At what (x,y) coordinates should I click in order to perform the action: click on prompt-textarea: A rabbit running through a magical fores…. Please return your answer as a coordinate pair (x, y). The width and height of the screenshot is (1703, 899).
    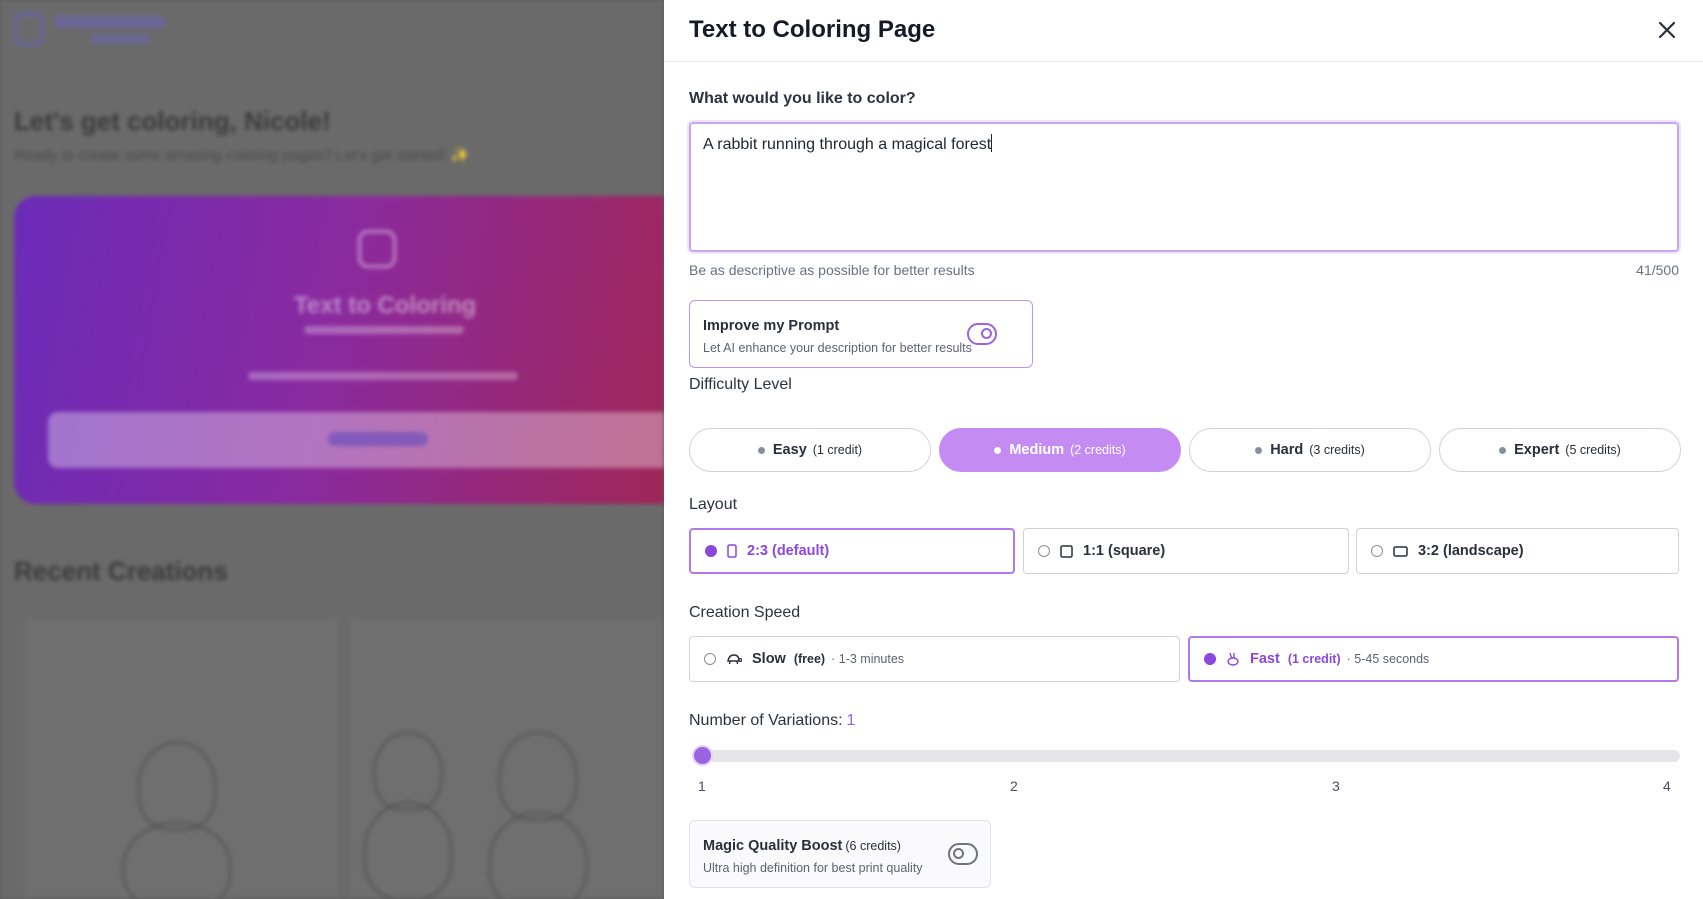
    Looking at the image, I should click on (1184, 187).